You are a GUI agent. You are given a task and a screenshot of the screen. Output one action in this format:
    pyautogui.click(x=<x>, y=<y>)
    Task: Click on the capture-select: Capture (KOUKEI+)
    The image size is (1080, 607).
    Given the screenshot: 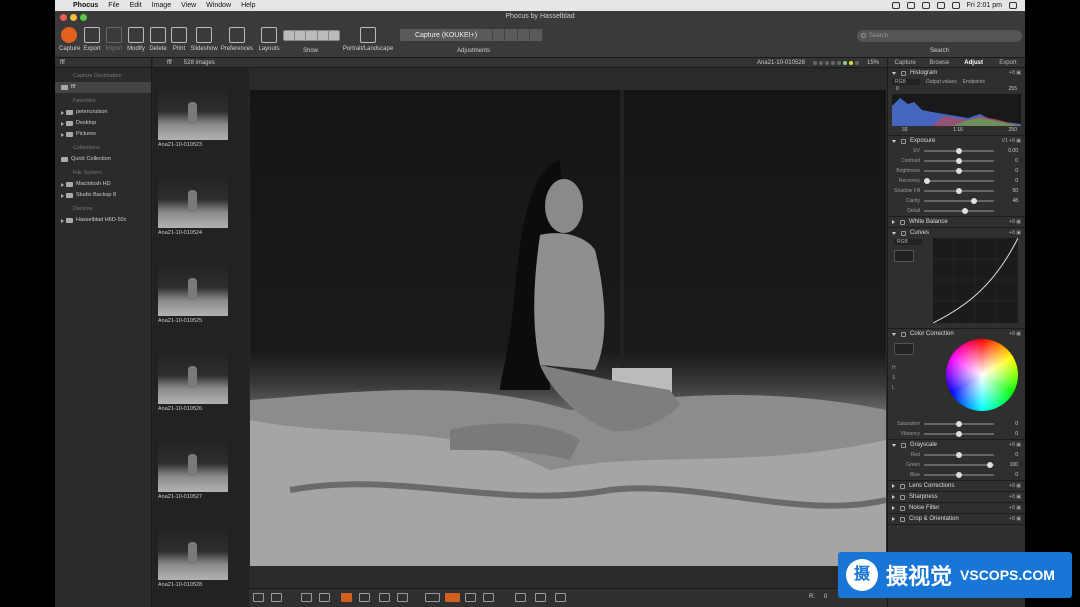 What is the action you would take?
    pyautogui.click(x=471, y=35)
    